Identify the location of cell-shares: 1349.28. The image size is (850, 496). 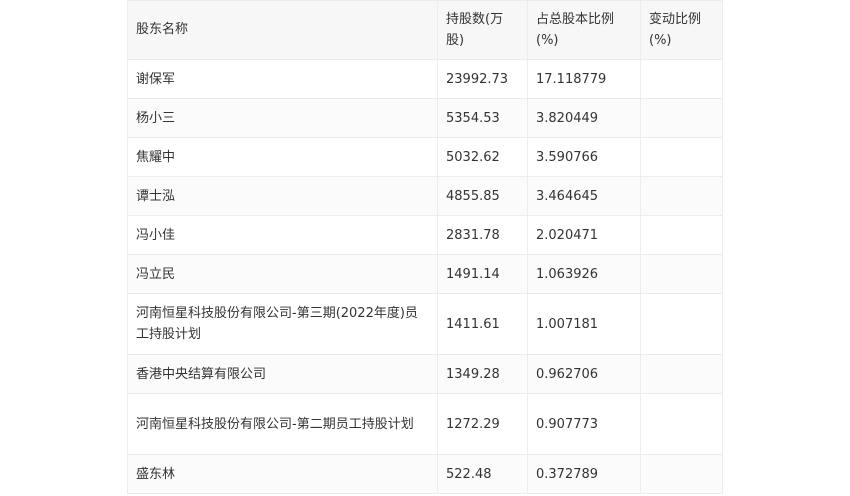
(482, 374).